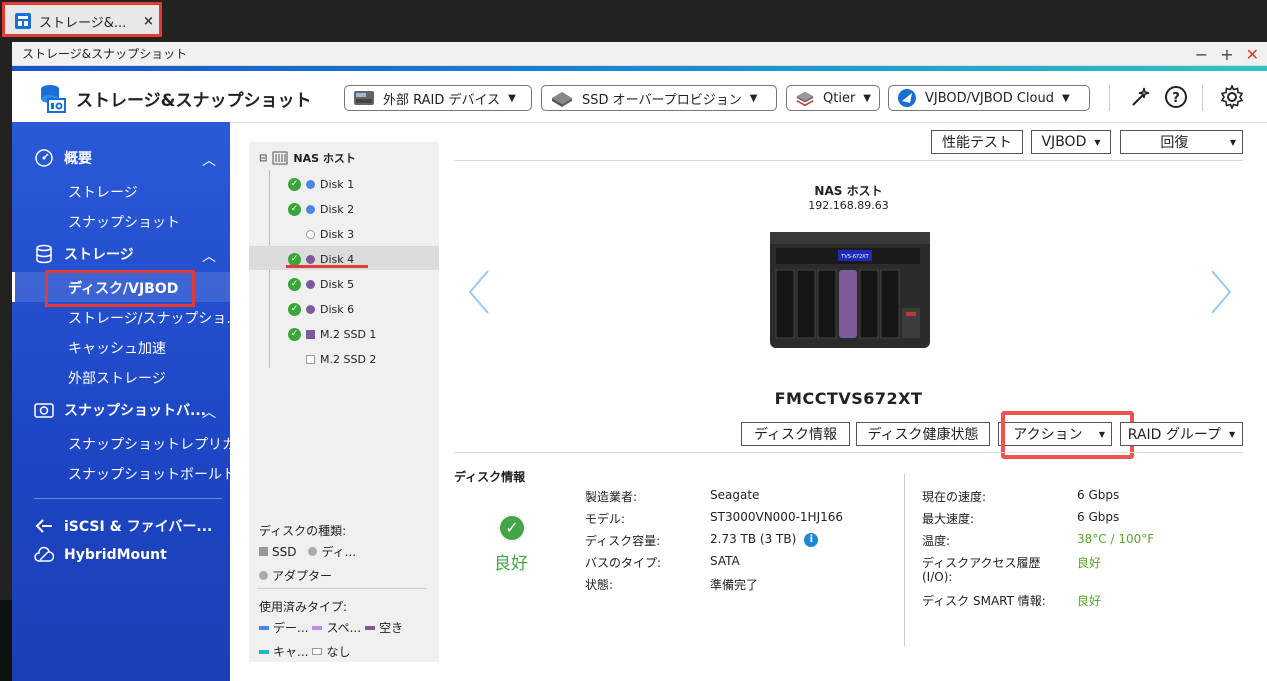 The image size is (1267, 681). What do you see at coordinates (63, 158) in the screenshot?
I see `sidebar-group-overview: 概要` at bounding box center [63, 158].